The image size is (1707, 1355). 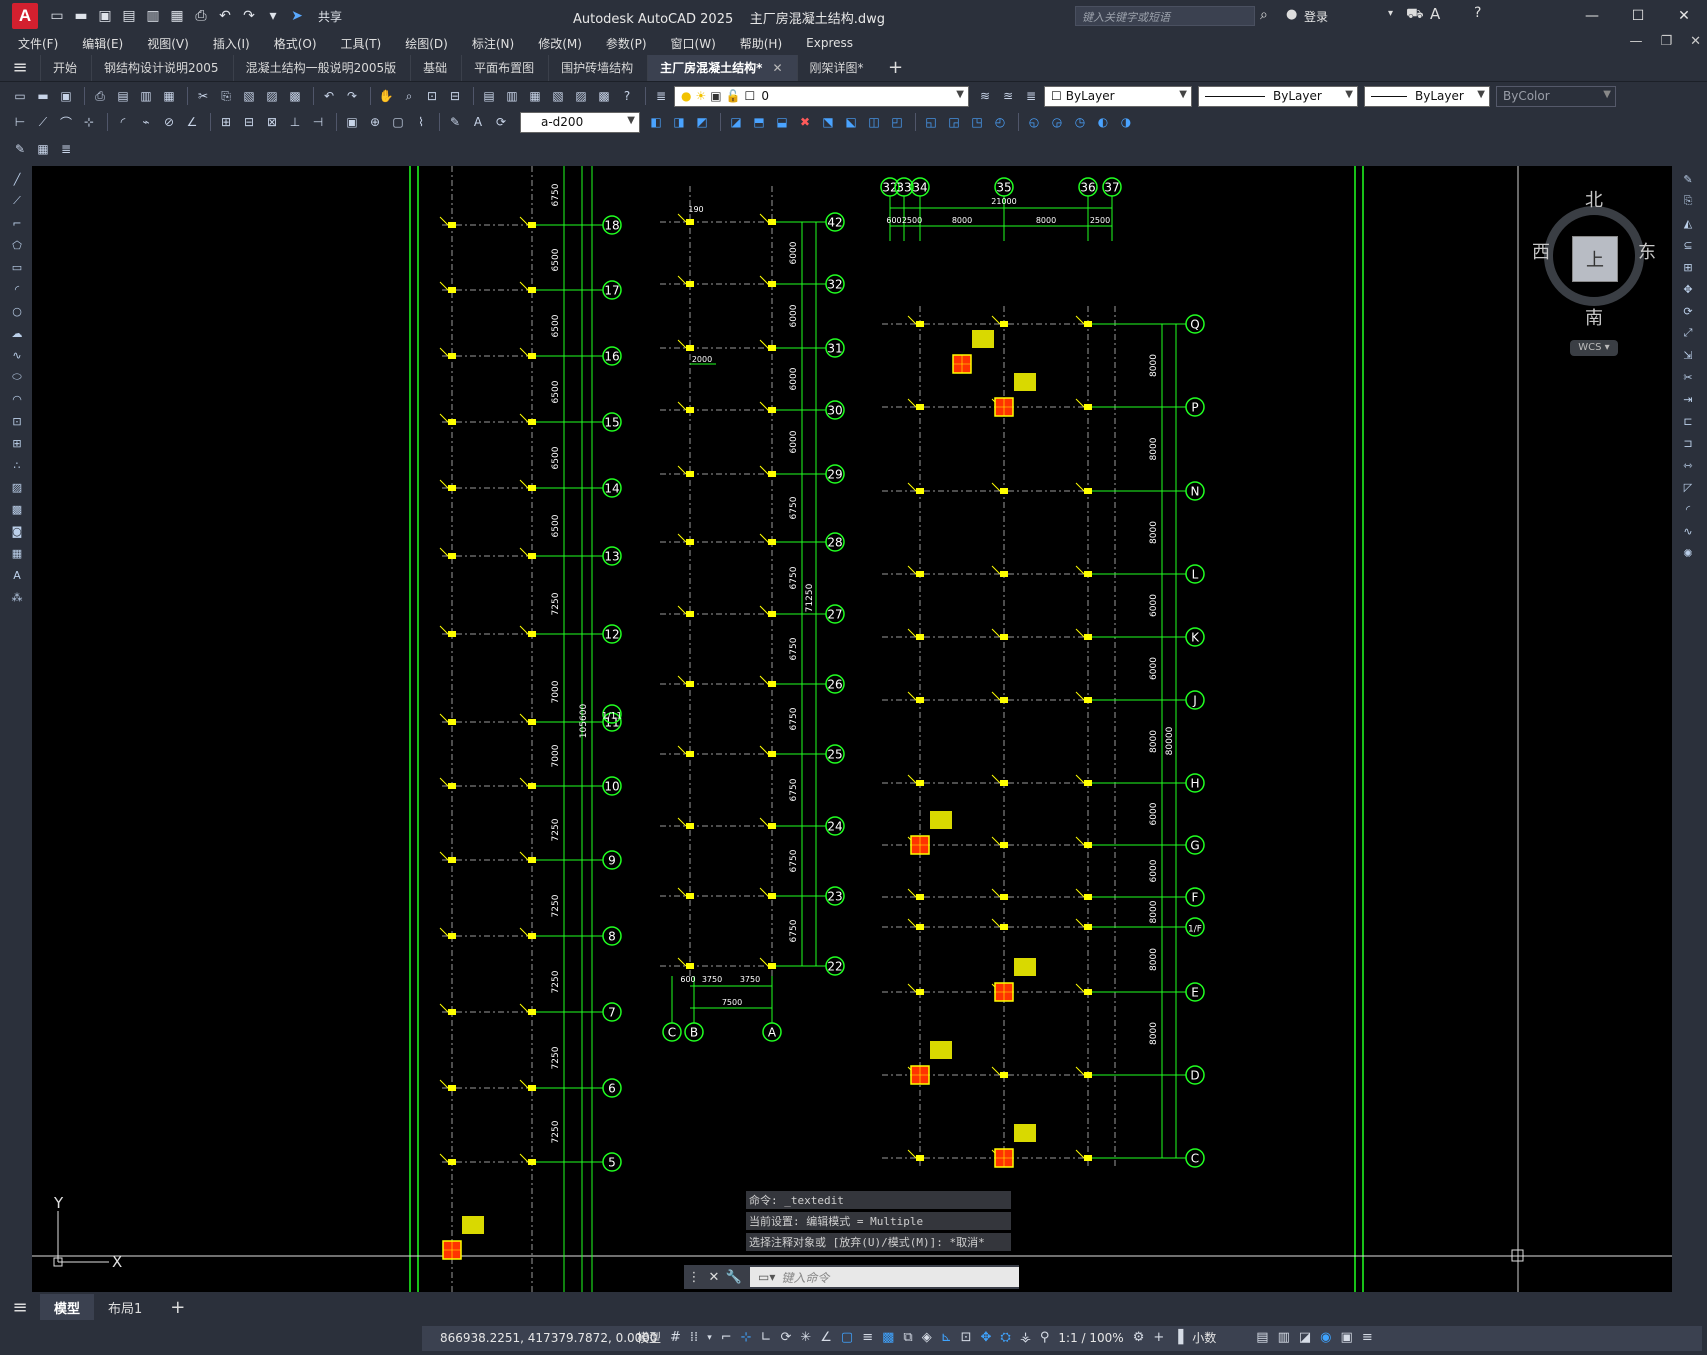 I want to click on copy-icon: ⎘, so click(x=226, y=96).